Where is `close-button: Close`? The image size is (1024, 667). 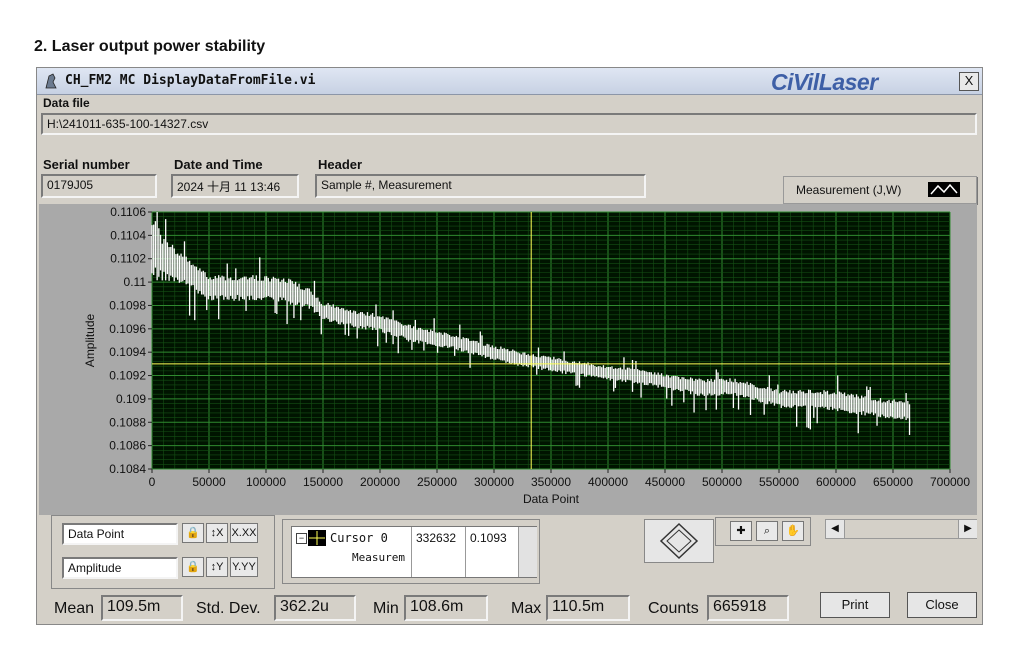
close-button: Close is located at coordinates (942, 605).